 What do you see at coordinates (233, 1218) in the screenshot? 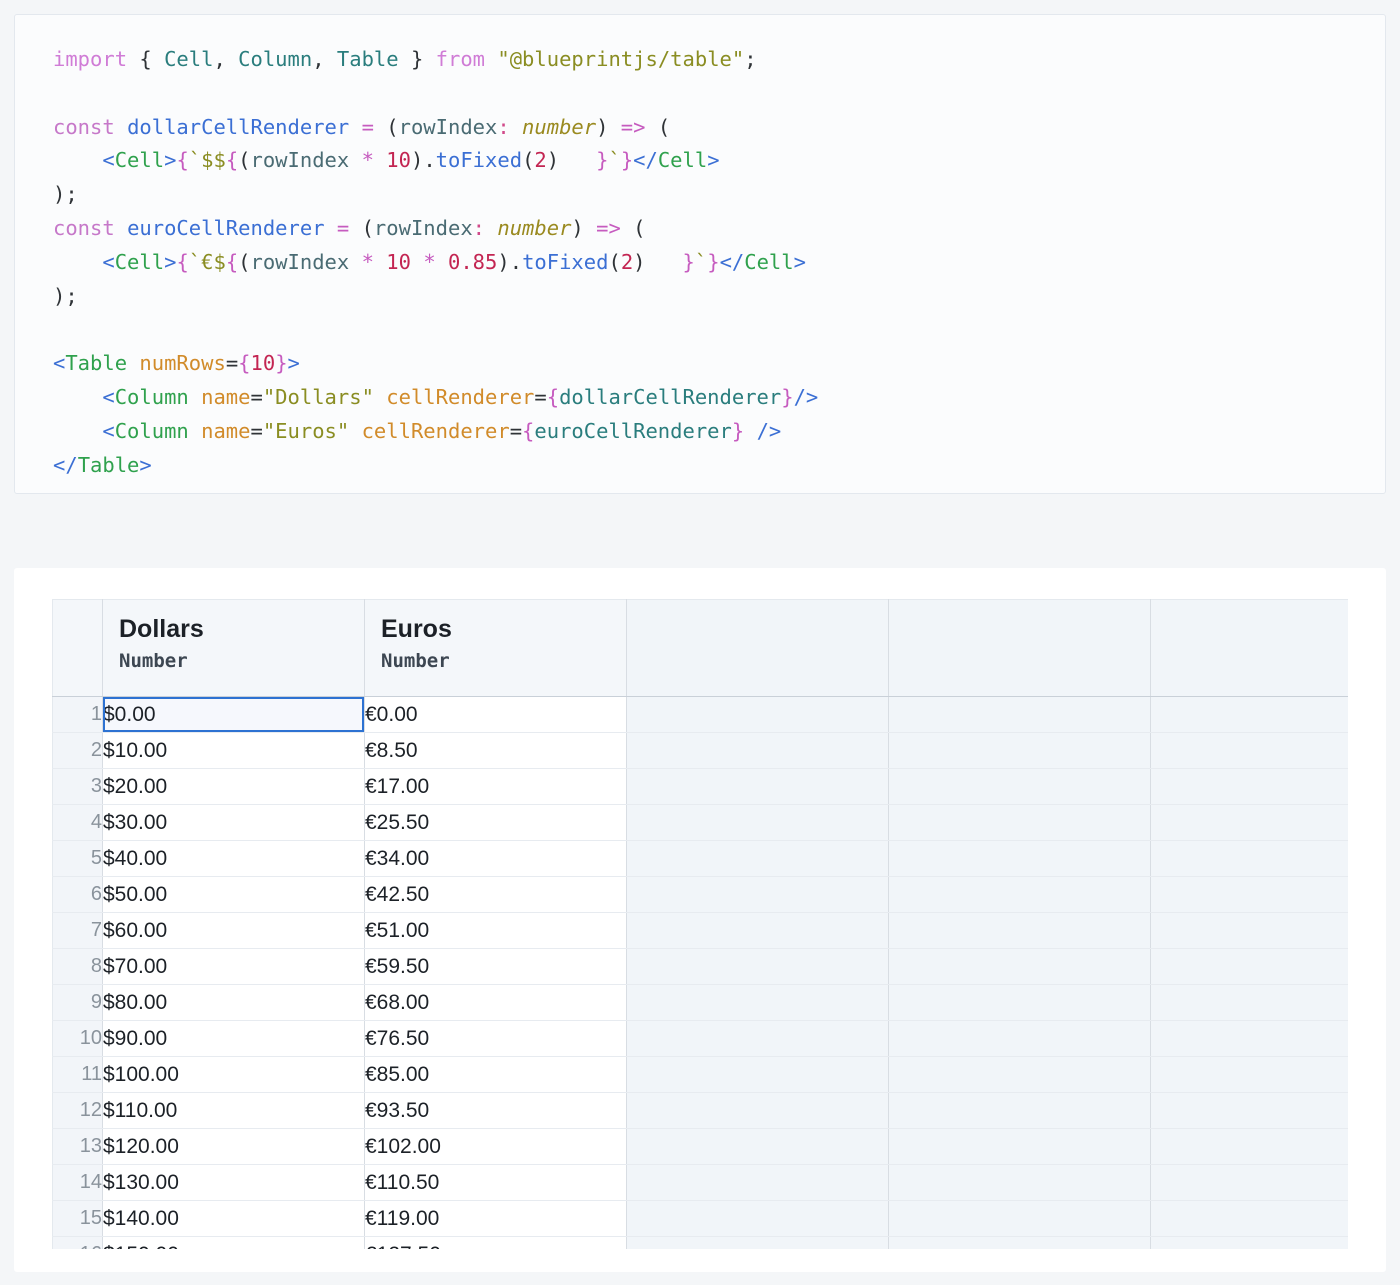
I see `table-cell: $140.00` at bounding box center [233, 1218].